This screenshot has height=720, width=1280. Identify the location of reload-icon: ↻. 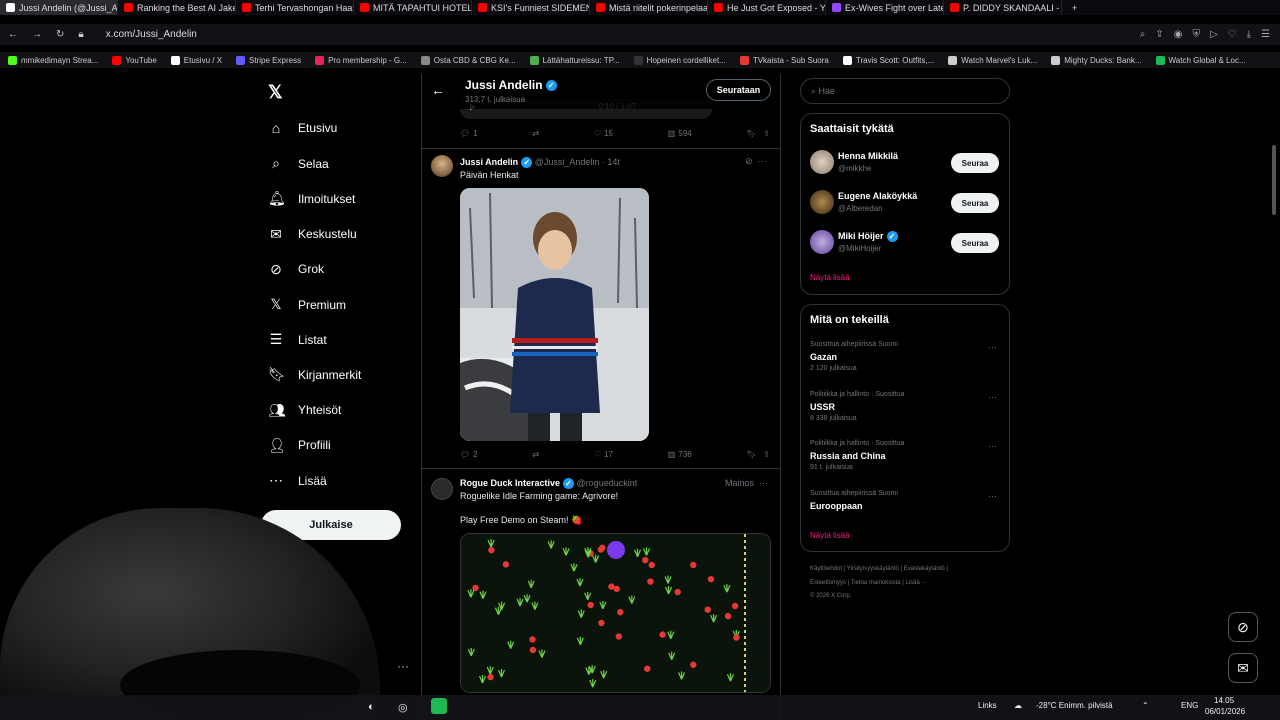
(60, 34).